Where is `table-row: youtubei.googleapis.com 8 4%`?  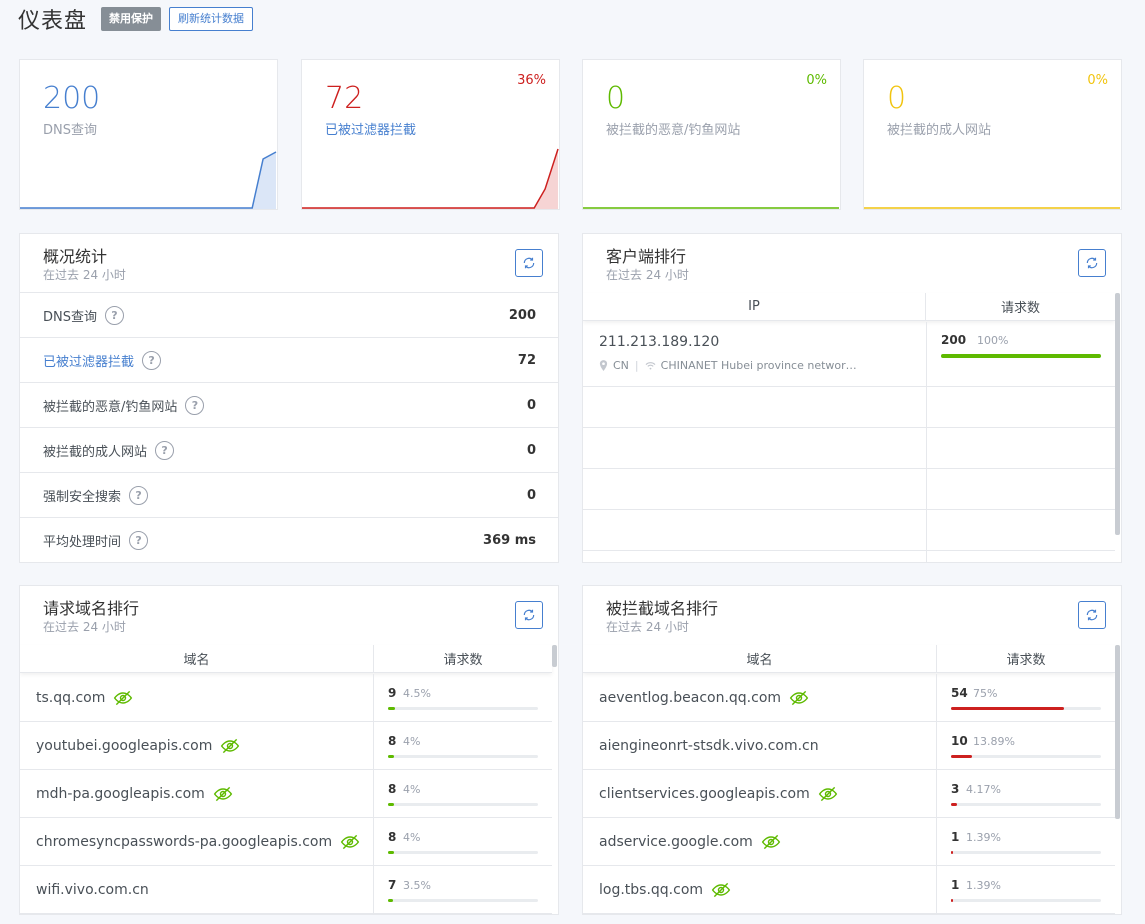 table-row: youtubei.googleapis.com 8 4% is located at coordinates (286, 746).